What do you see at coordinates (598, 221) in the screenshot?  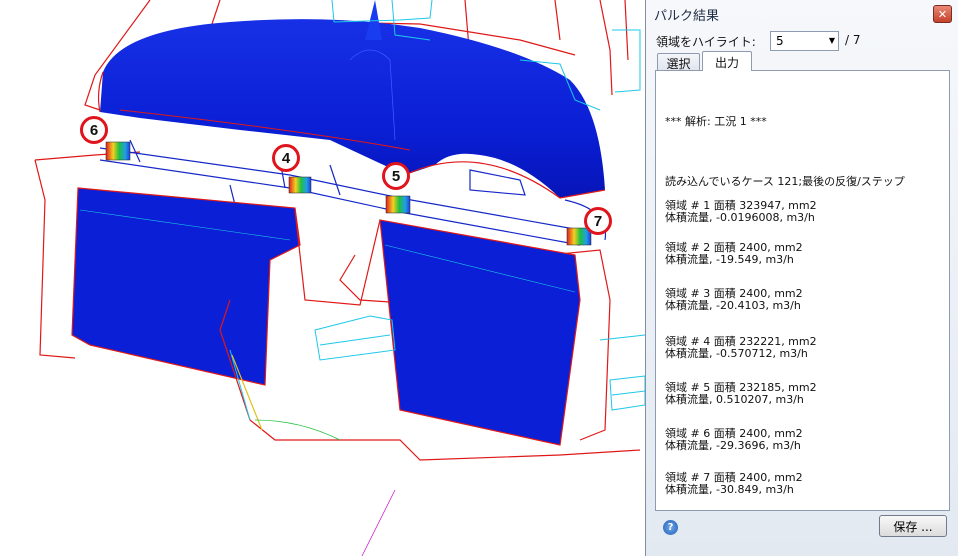 I see `region-marker-7: 7` at bounding box center [598, 221].